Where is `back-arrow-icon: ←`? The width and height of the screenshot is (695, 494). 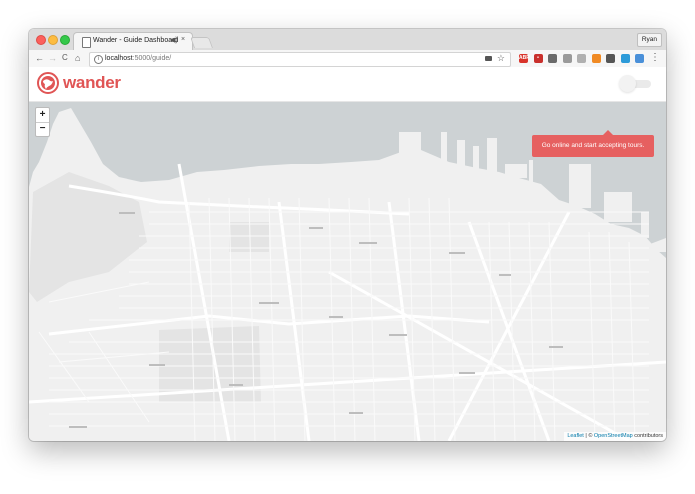
back-arrow-icon: ← is located at coordinates (39, 58).